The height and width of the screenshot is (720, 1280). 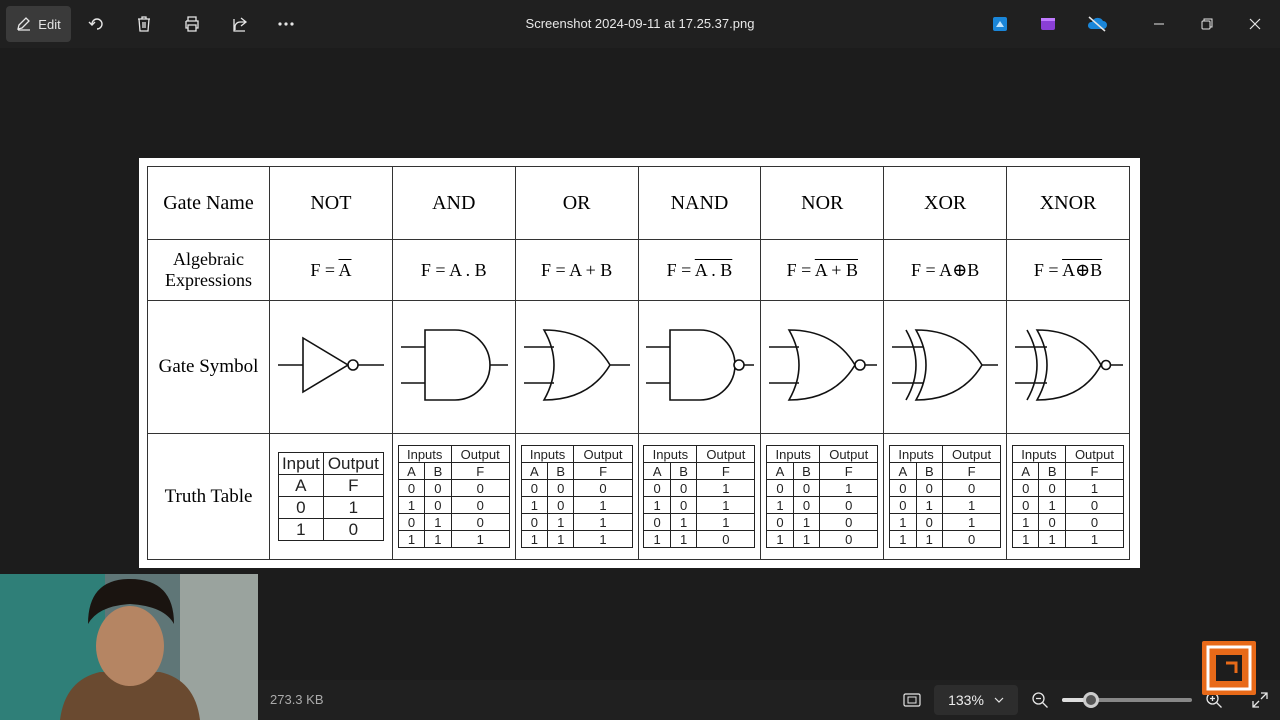 I want to click on zoom-out-button, so click(x=1040, y=700).